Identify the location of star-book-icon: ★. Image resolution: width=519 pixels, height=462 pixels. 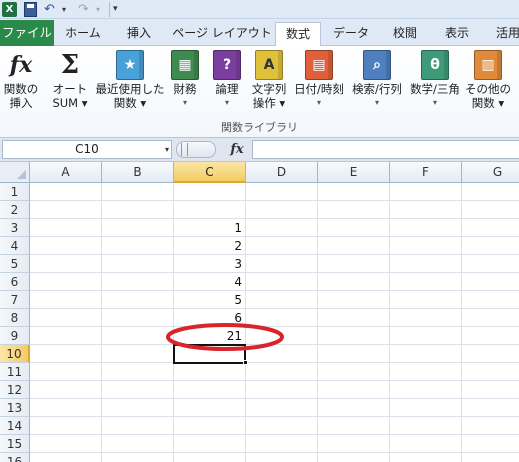
(130, 65).